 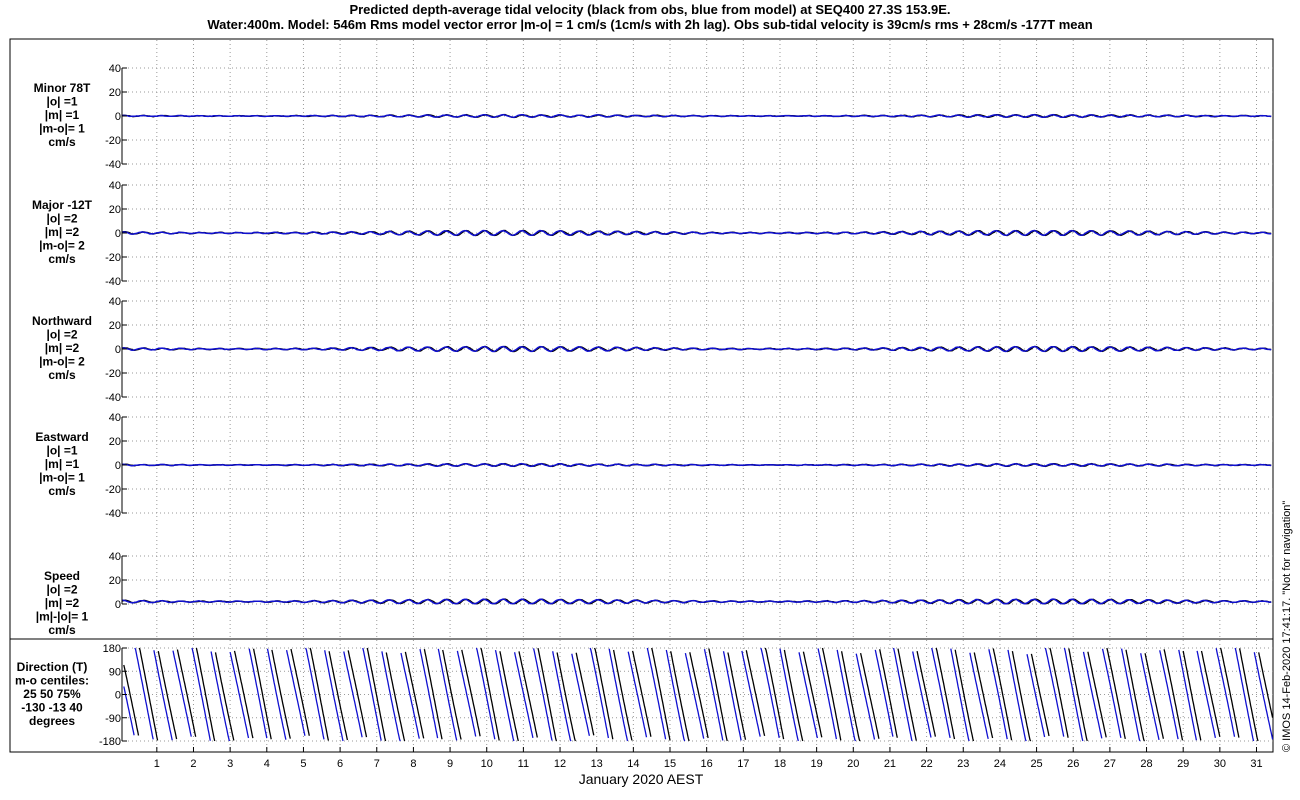 I want to click on x-tick-label: 14, so click(x=633, y=764).